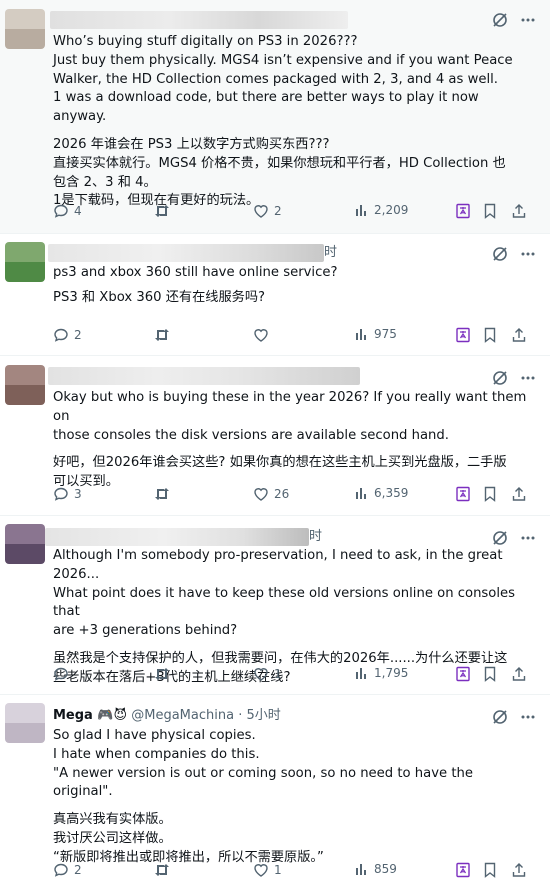  I want to click on views-button: 1,795, so click(381, 673).